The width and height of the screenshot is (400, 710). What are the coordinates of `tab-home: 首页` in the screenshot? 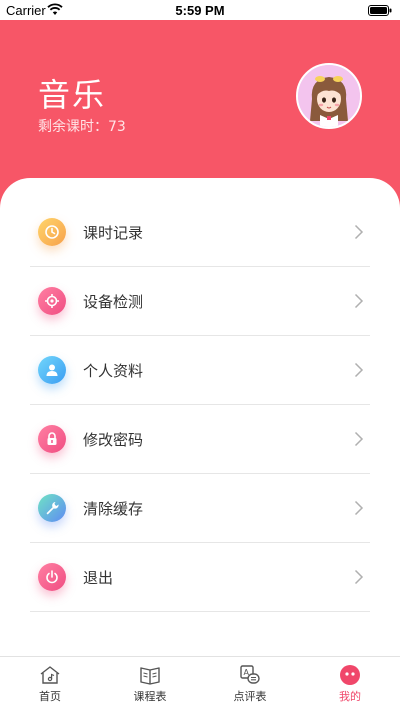 It's located at (50, 683).